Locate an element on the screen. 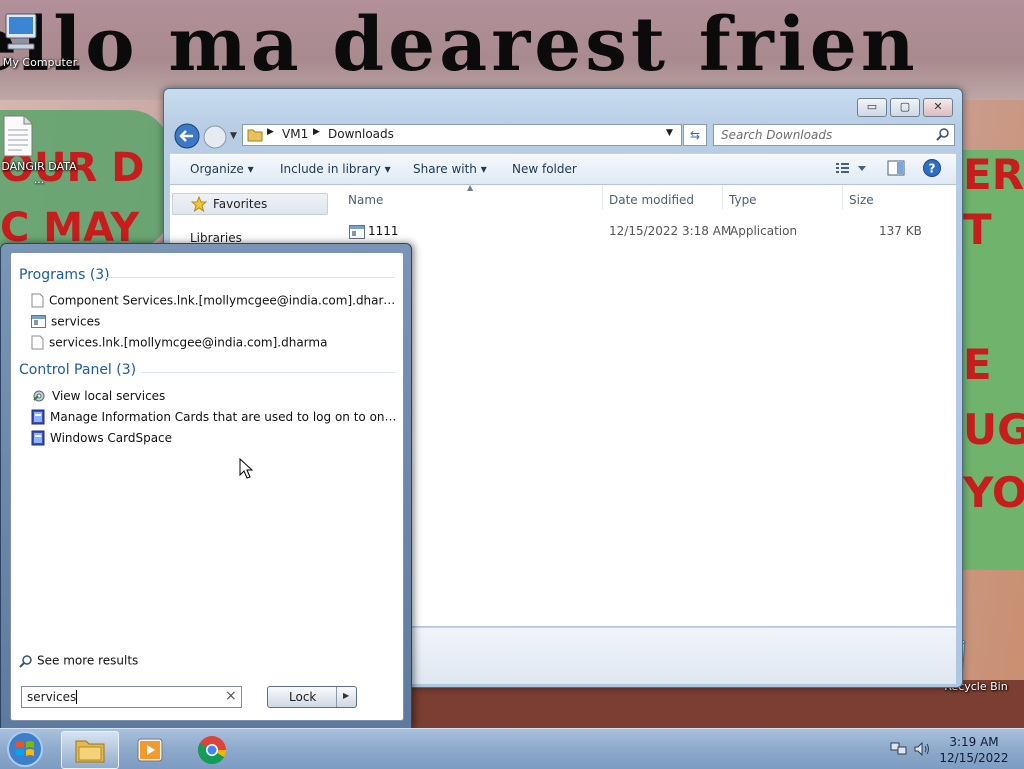  start-search-value: services is located at coordinates (52, 697).